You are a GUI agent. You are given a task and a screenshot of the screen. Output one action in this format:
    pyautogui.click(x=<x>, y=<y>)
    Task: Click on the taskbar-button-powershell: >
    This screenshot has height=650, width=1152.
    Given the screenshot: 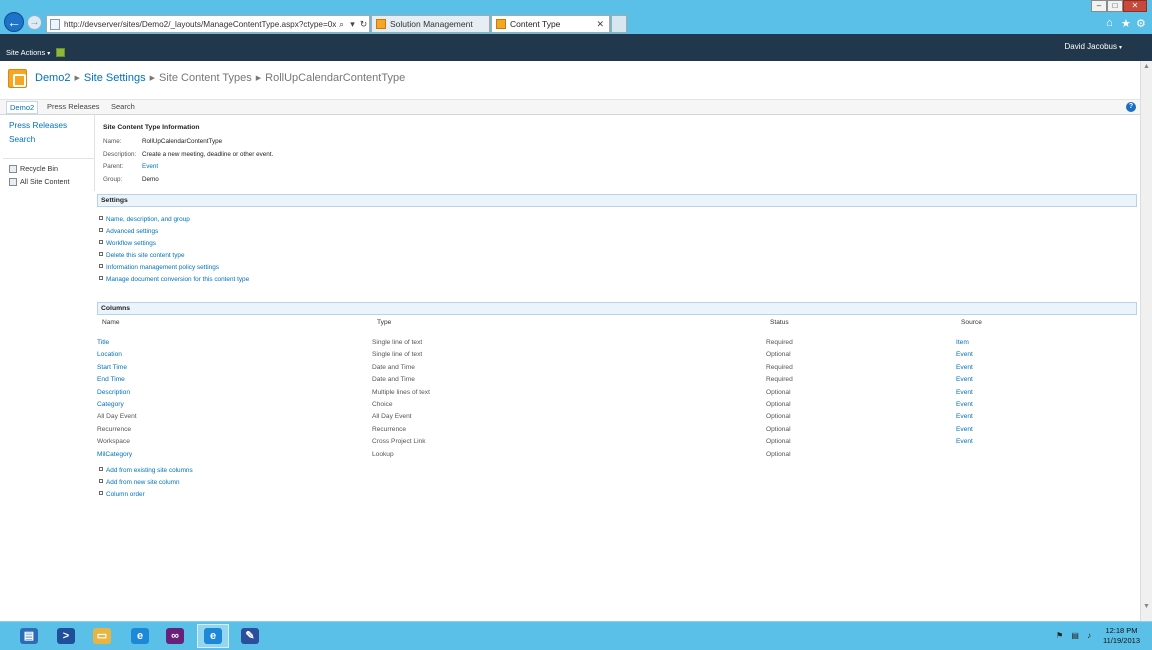 What is the action you would take?
    pyautogui.click(x=66, y=636)
    